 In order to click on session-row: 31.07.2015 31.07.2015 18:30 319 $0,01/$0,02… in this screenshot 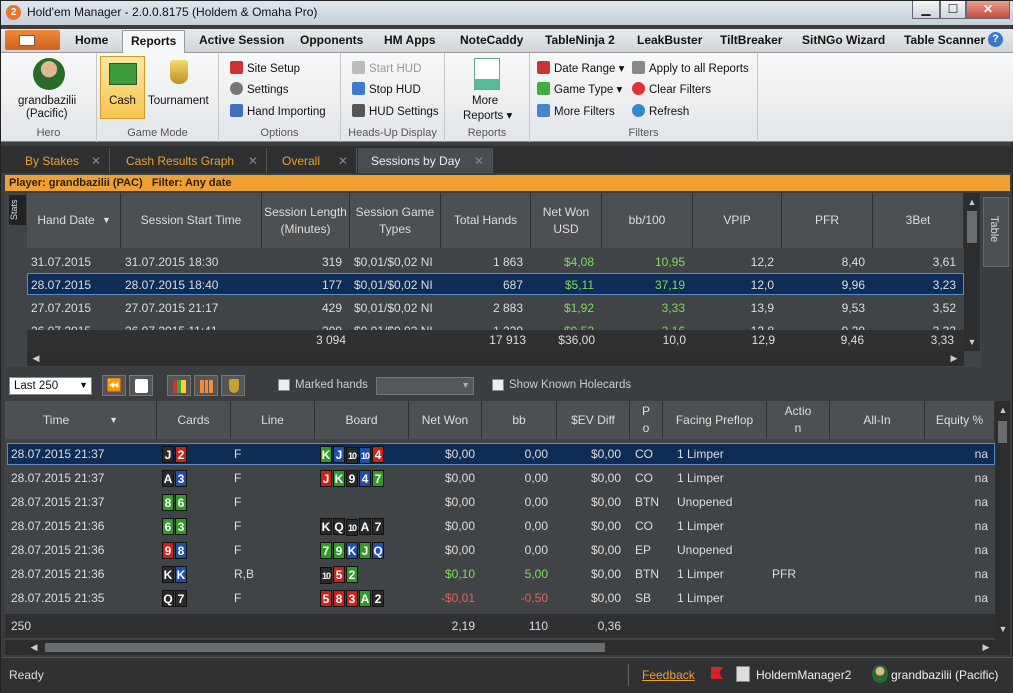, I will do `click(484, 262)`.